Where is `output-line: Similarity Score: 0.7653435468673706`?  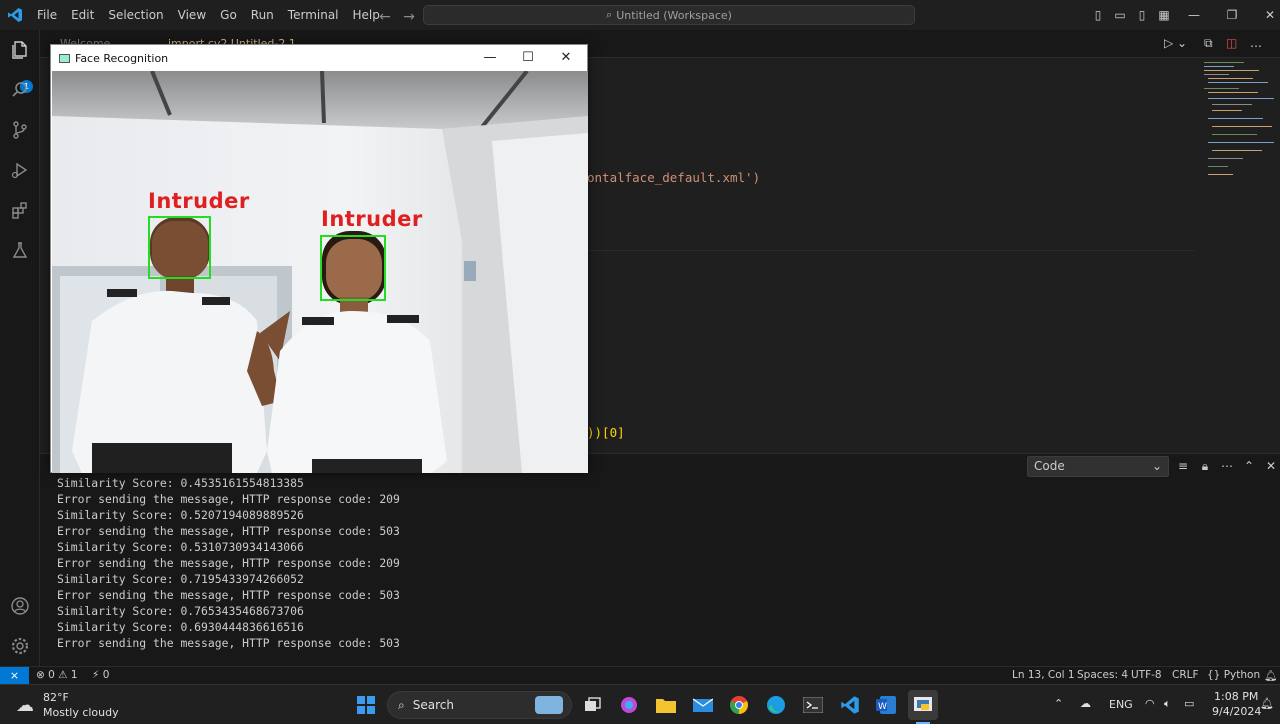 output-line: Similarity Score: 0.7653435468673706 is located at coordinates (180, 611).